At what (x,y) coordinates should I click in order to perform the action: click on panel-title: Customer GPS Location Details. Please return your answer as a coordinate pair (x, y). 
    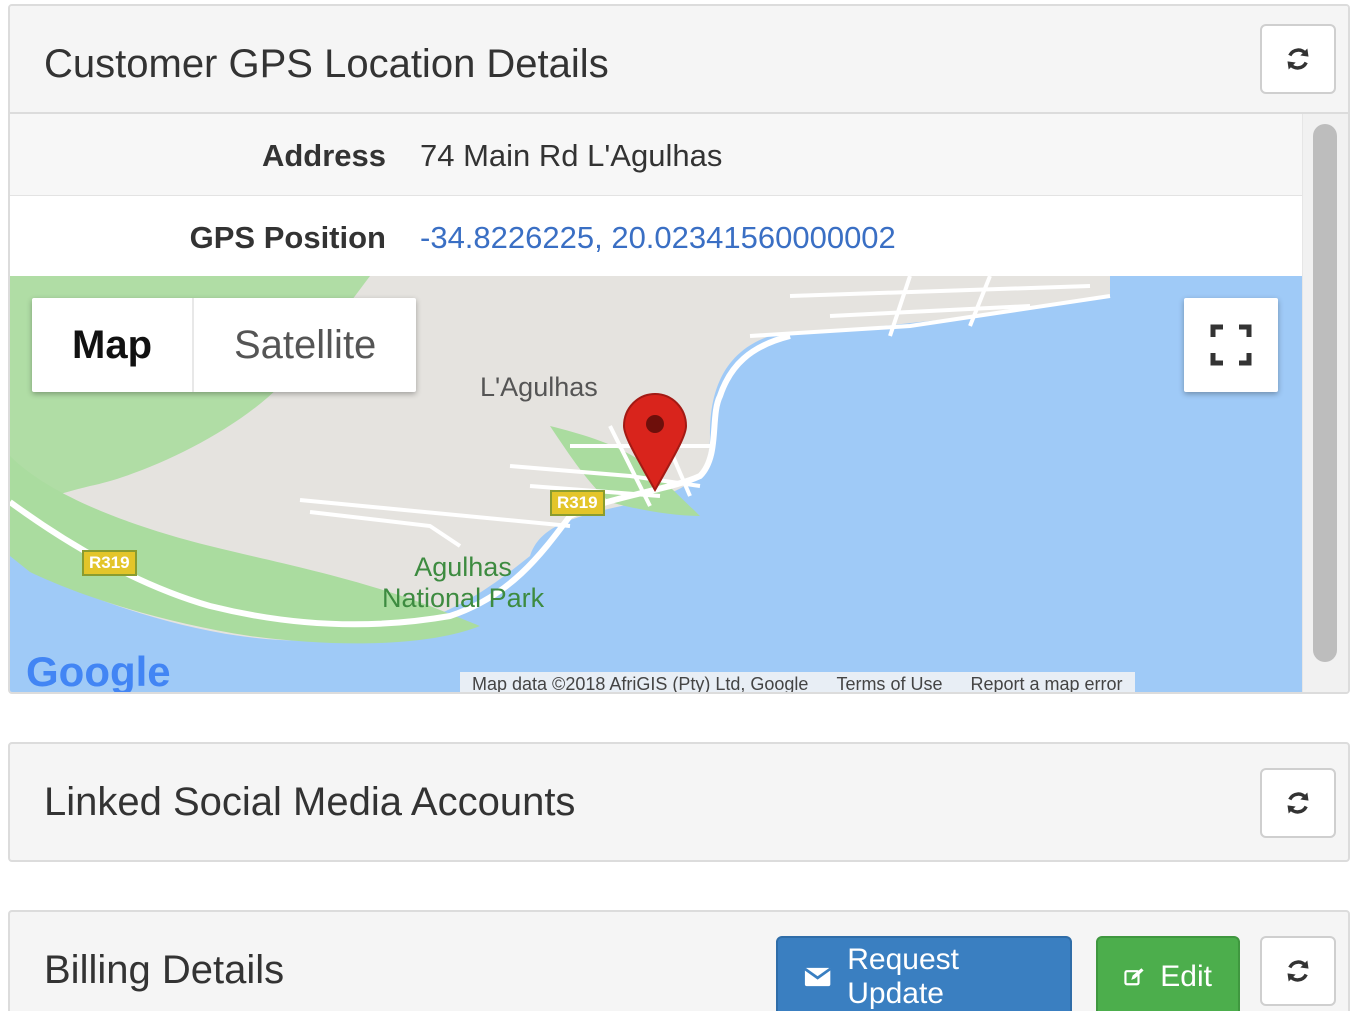
    Looking at the image, I should click on (326, 64).